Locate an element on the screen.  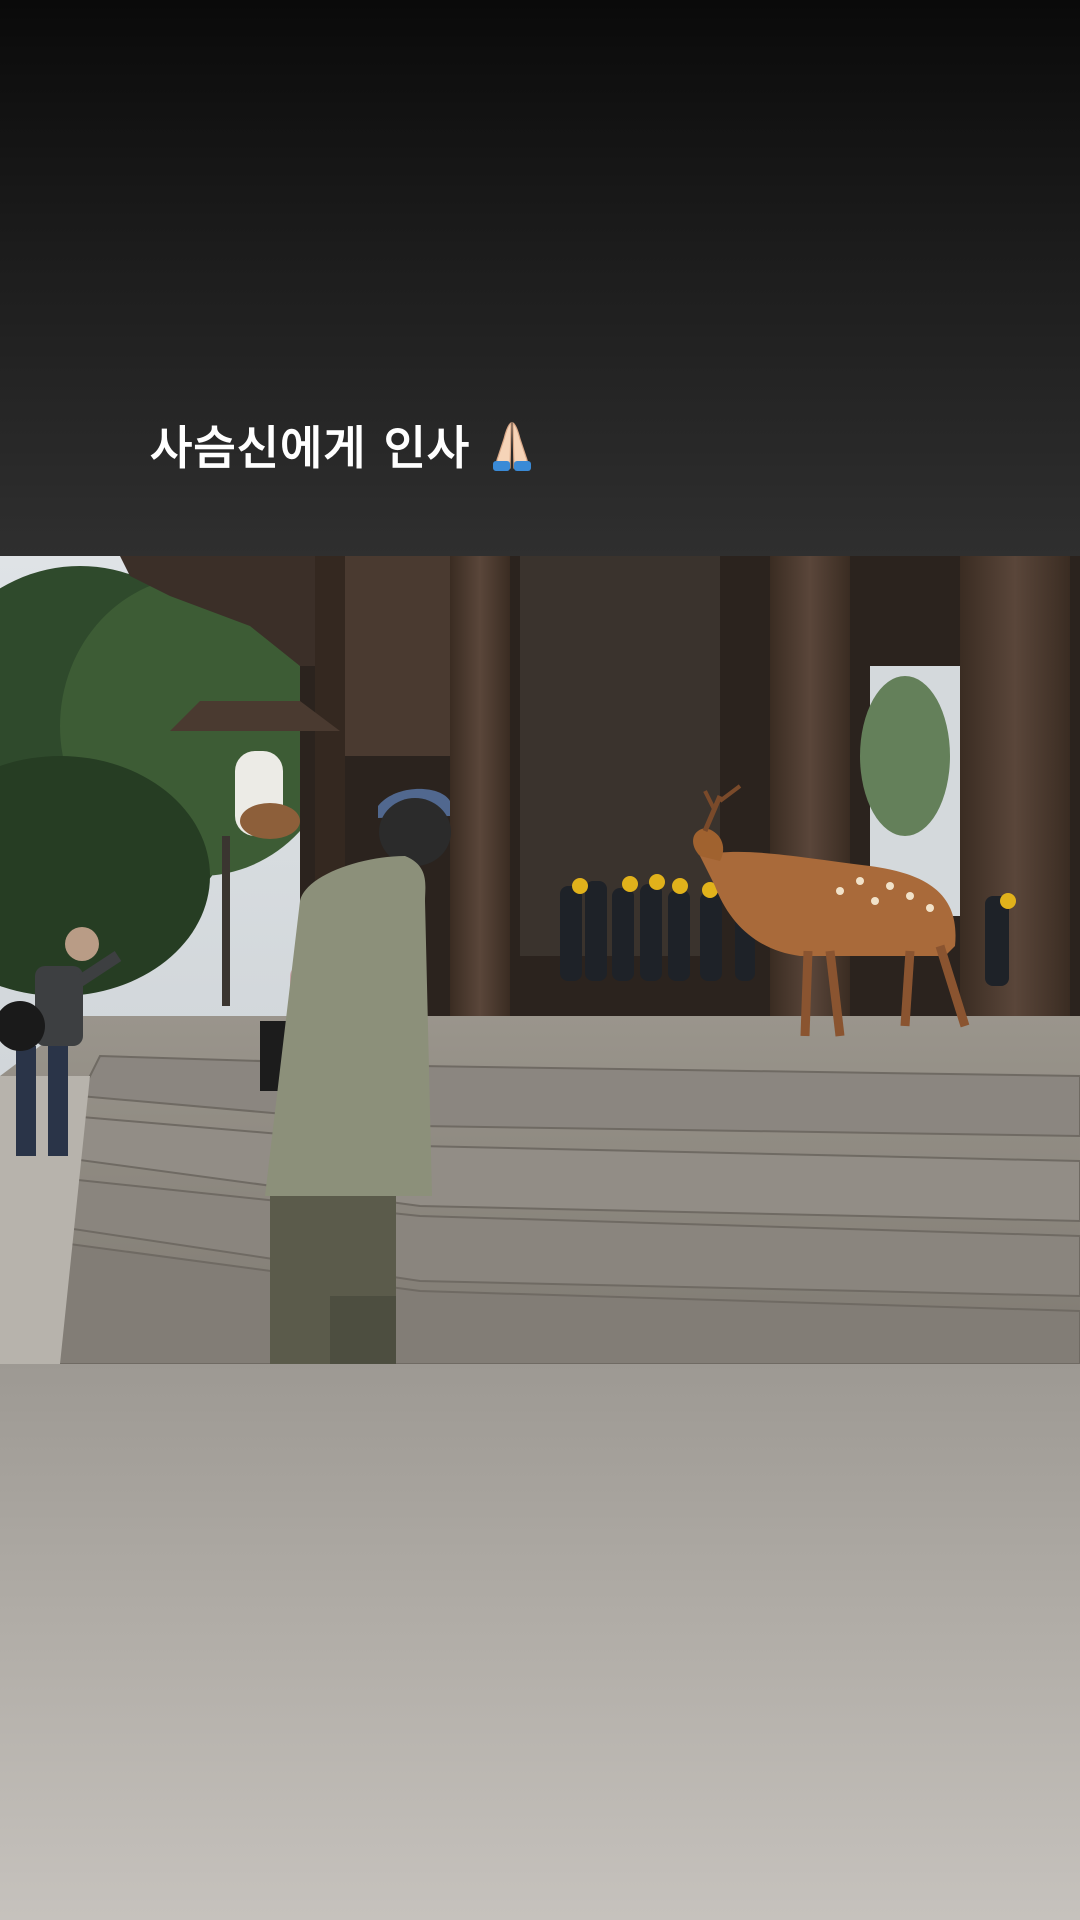
folded-hands-icon is located at coordinates (512, 445).